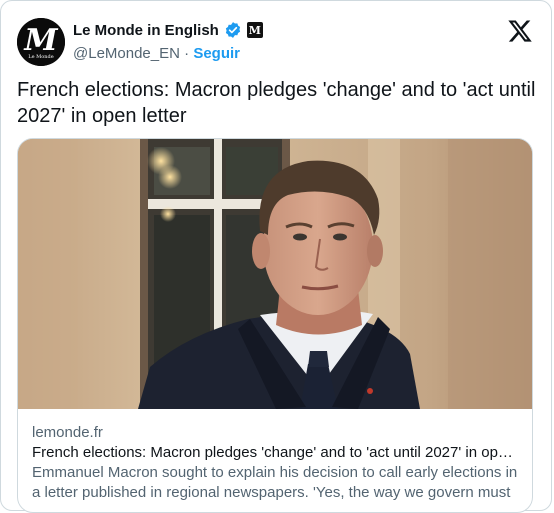  What do you see at coordinates (216, 53) in the screenshot?
I see `follow-button: Seguir` at bounding box center [216, 53].